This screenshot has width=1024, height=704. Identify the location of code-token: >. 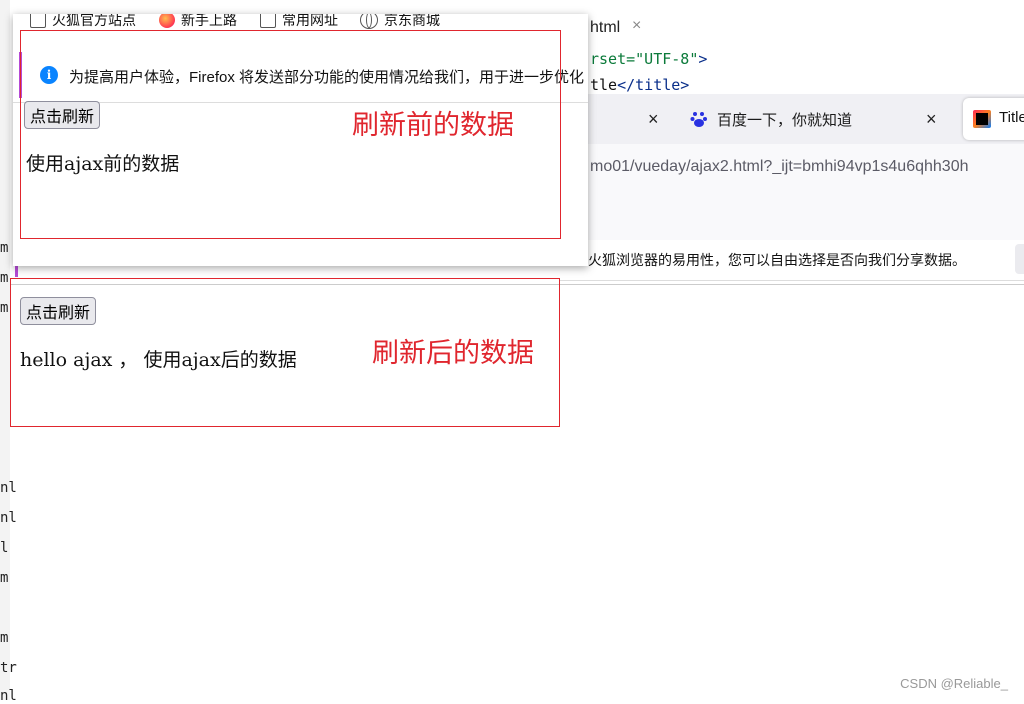
(703, 59).